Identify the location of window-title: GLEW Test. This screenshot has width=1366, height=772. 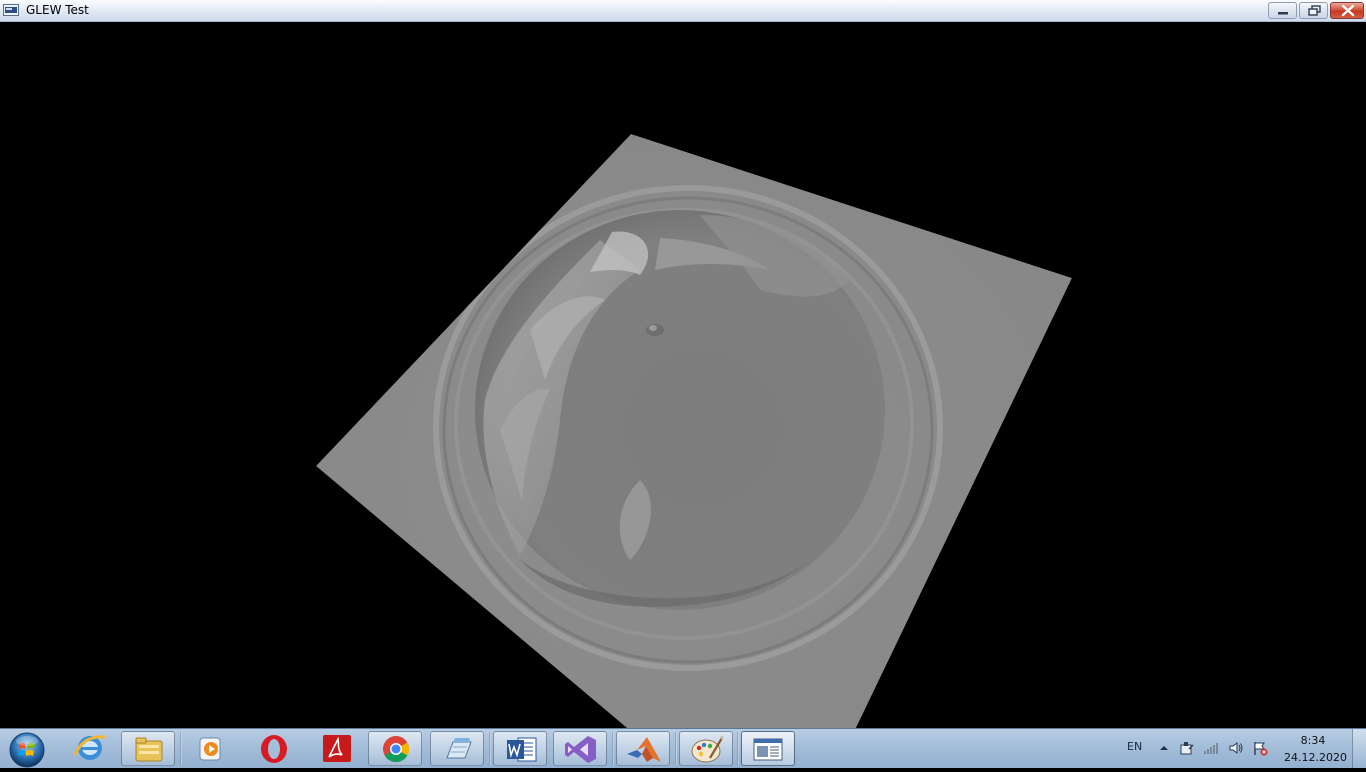
(57, 10).